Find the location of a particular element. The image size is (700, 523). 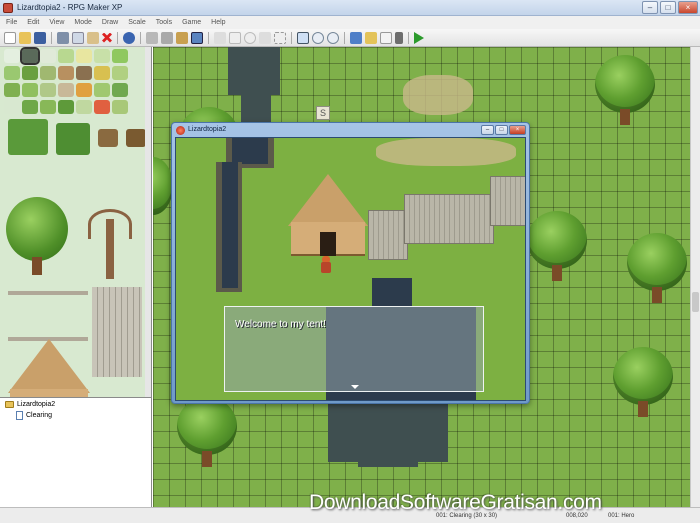

map-scrollbar is located at coordinates (695, 277).